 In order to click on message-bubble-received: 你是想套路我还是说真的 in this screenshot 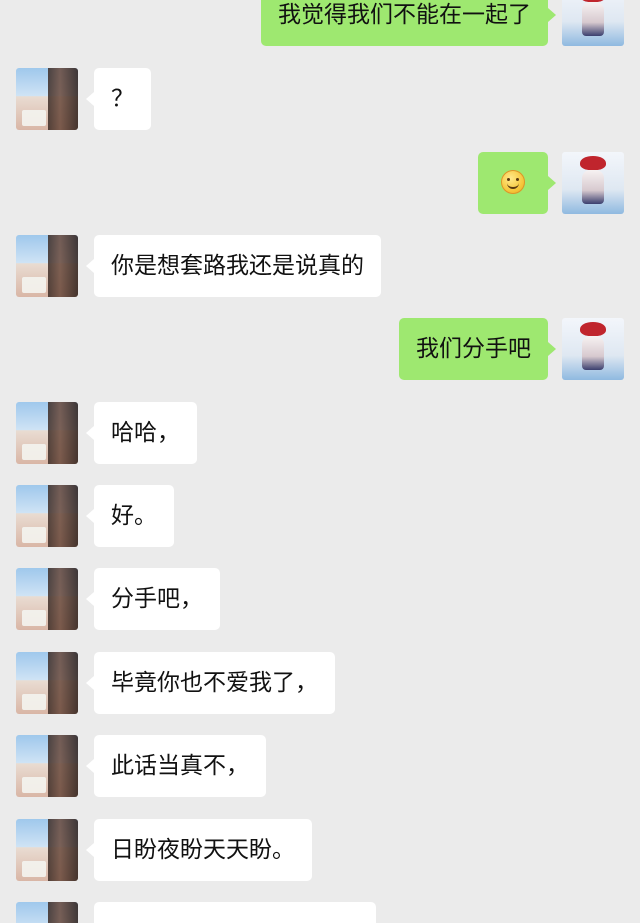, I will do `click(233, 266)`.